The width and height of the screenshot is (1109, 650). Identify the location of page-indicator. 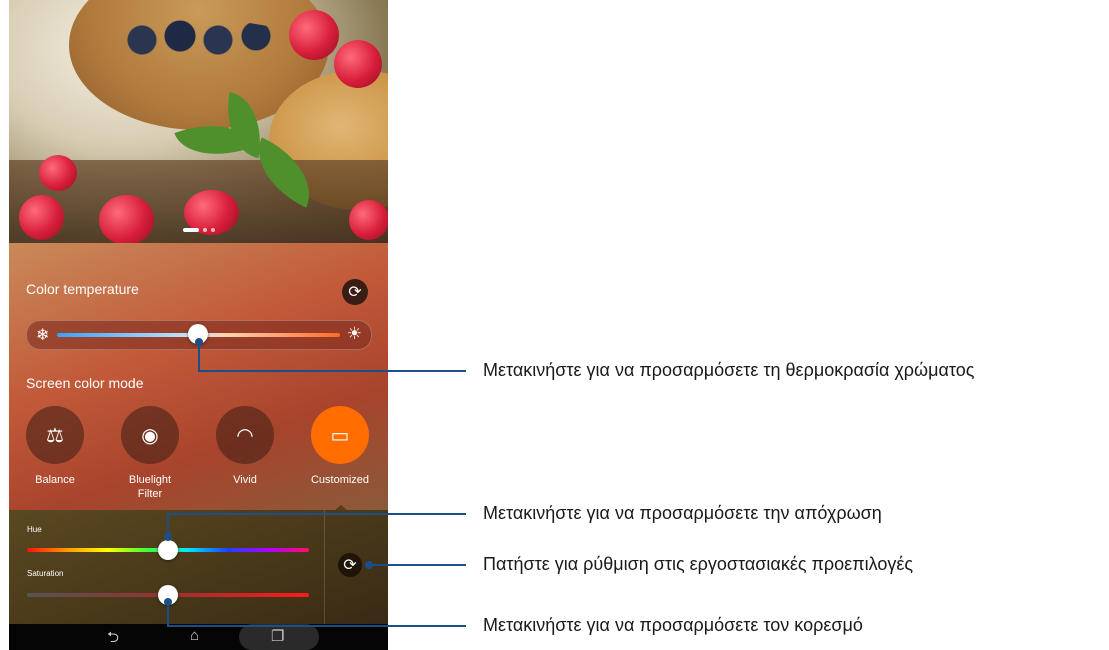
(198, 230).